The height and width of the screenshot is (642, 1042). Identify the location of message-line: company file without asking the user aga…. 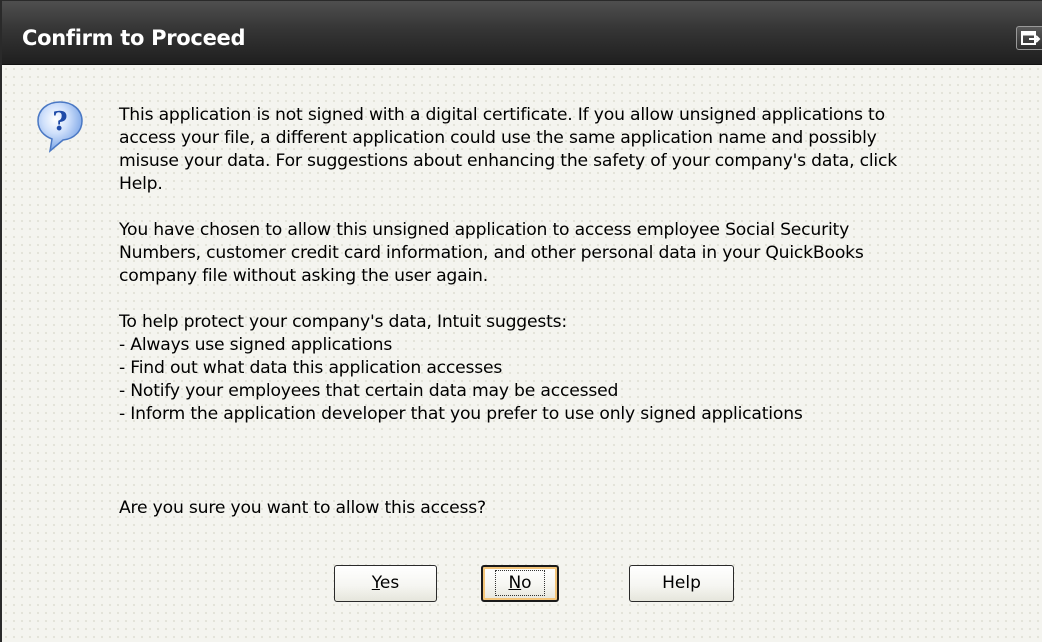
(304, 276).